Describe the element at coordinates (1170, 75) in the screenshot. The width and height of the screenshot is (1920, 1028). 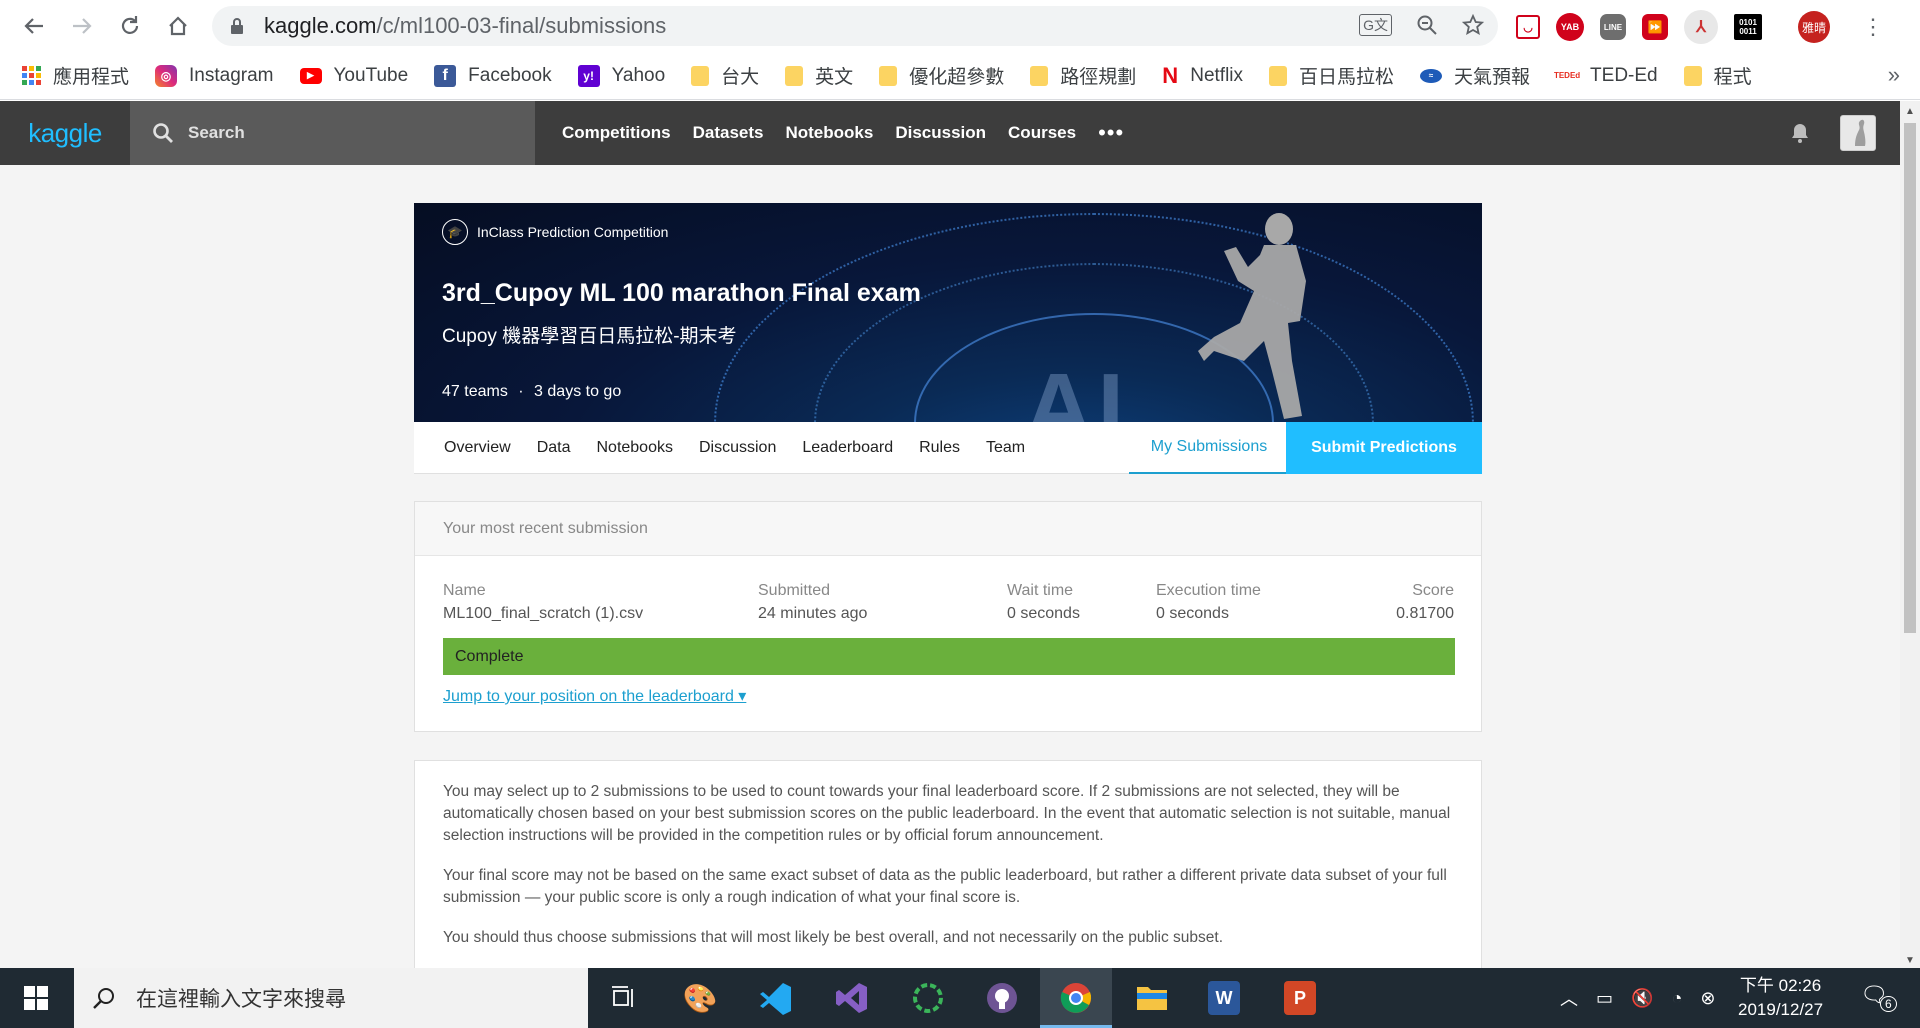
I see `netflix-icon: N` at that location.